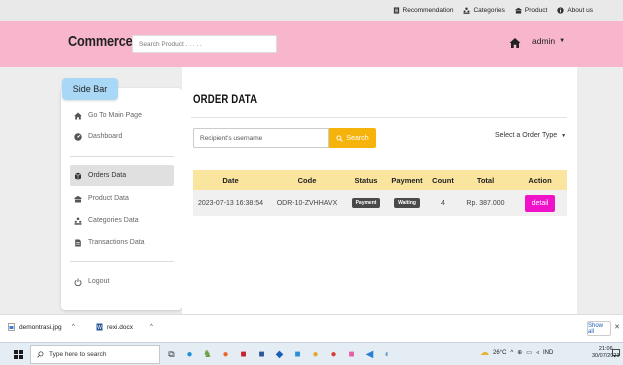  I want to click on cell-action: detail, so click(540, 203).